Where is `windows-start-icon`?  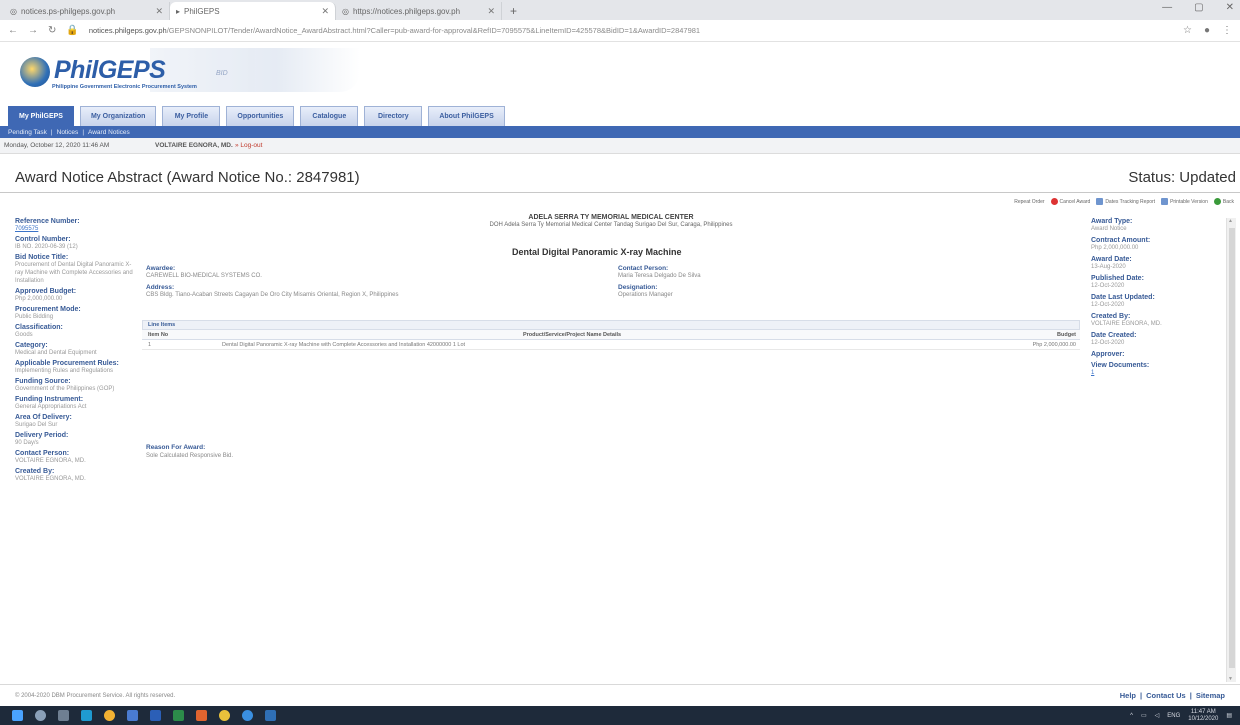
windows-start-icon is located at coordinates (17, 715).